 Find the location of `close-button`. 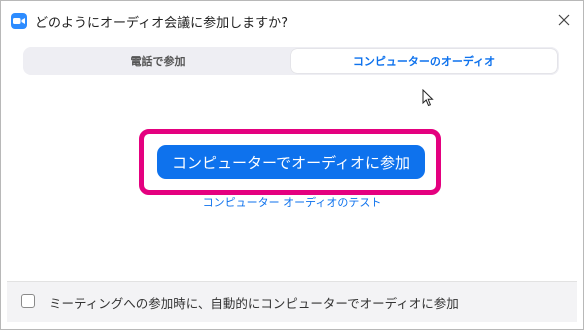

close-button is located at coordinates (564, 20).